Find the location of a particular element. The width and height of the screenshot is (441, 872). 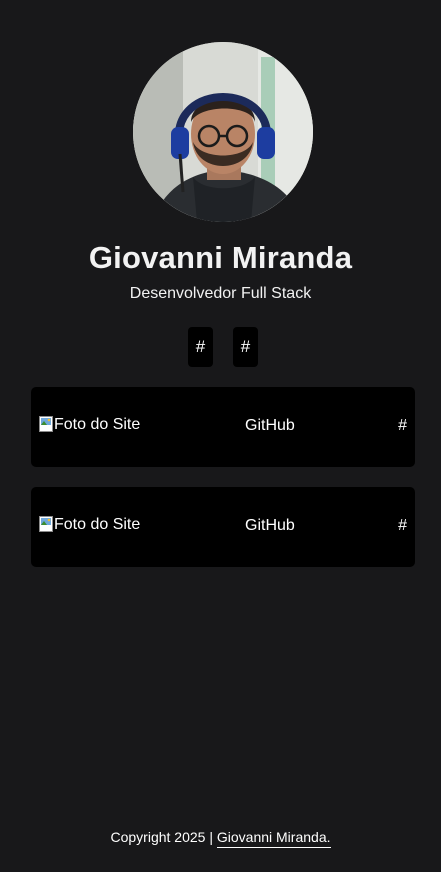

social-link-1: # is located at coordinates (200, 347).